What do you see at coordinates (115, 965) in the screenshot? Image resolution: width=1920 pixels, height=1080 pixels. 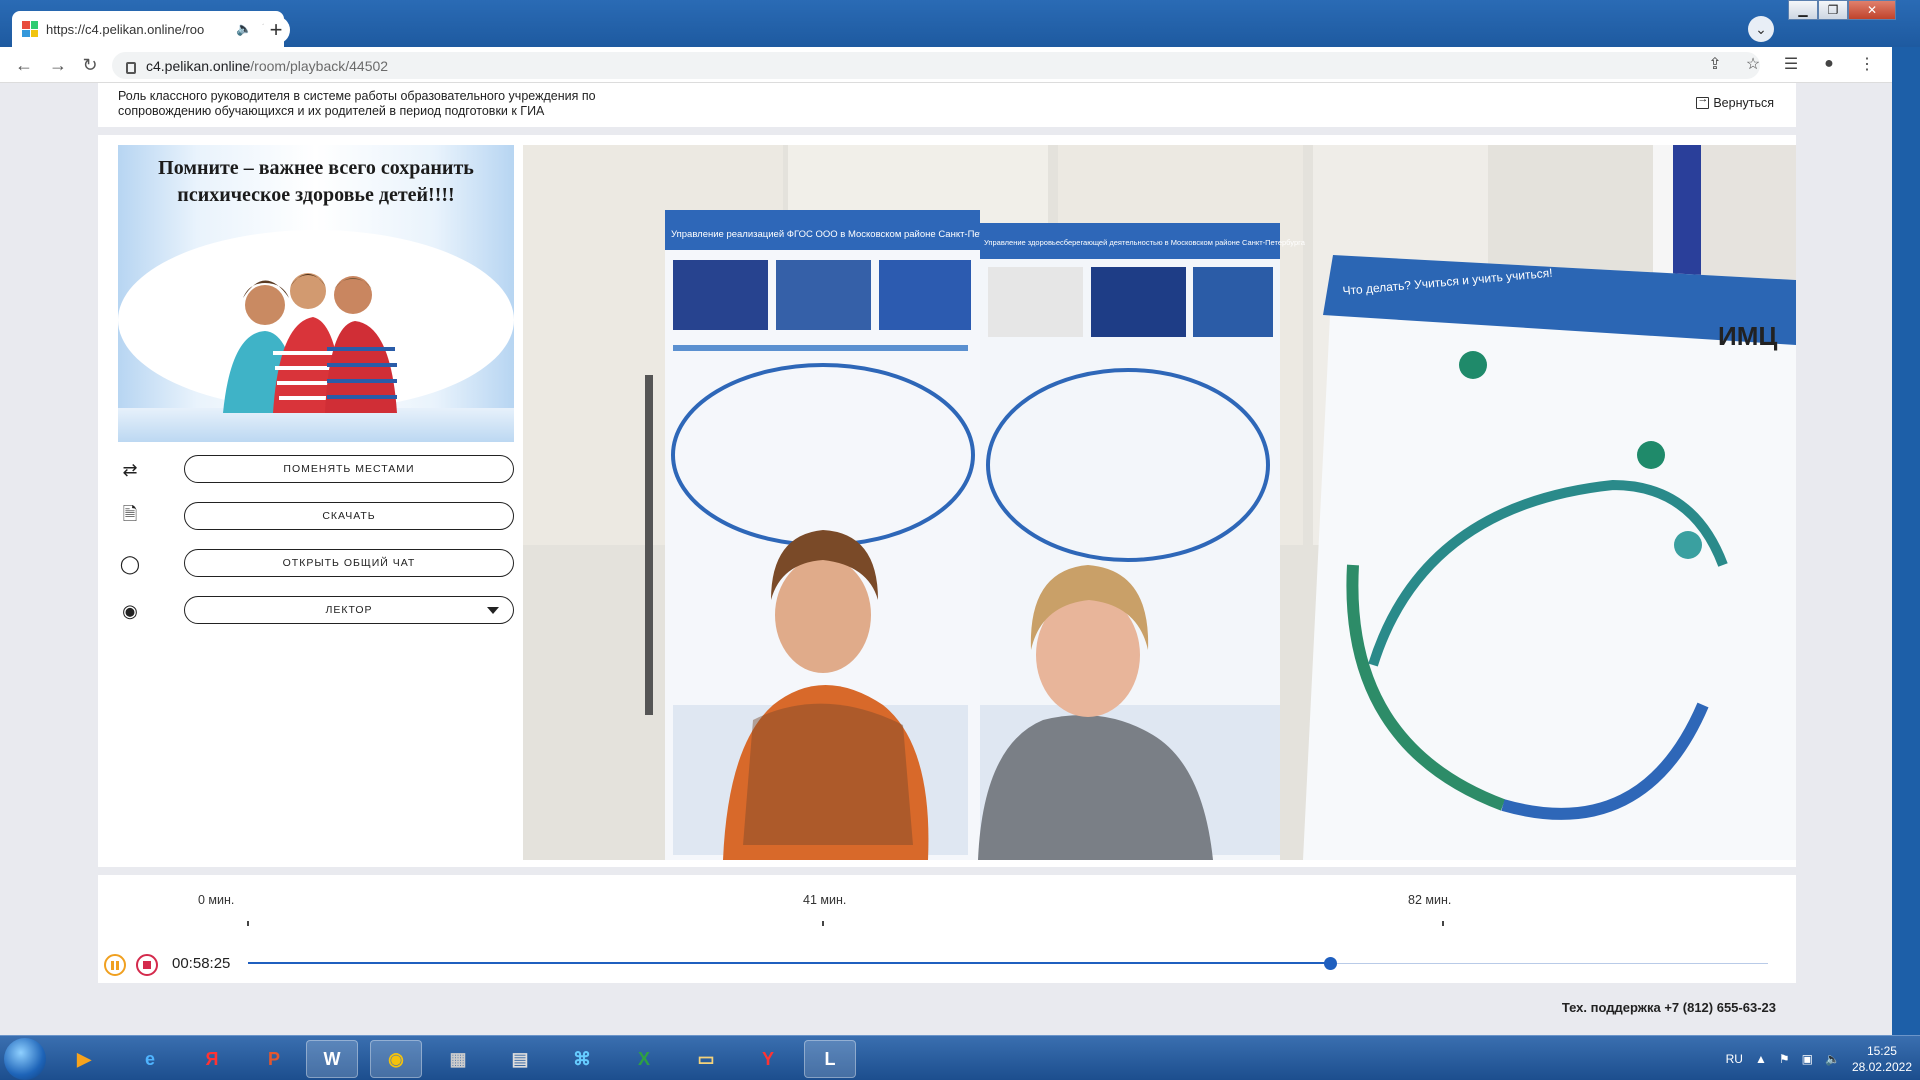 I see `pause-button` at bounding box center [115, 965].